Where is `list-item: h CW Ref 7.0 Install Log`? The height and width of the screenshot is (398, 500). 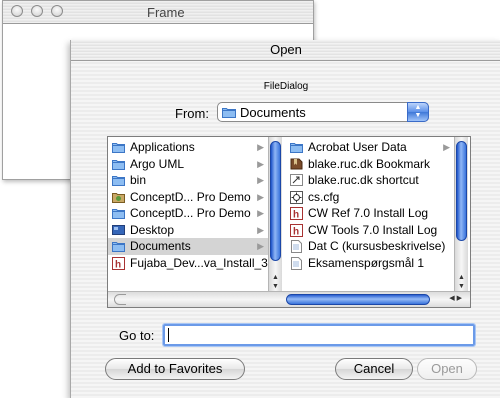 list-item: h CW Ref 7.0 Install Log is located at coordinates (370, 213).